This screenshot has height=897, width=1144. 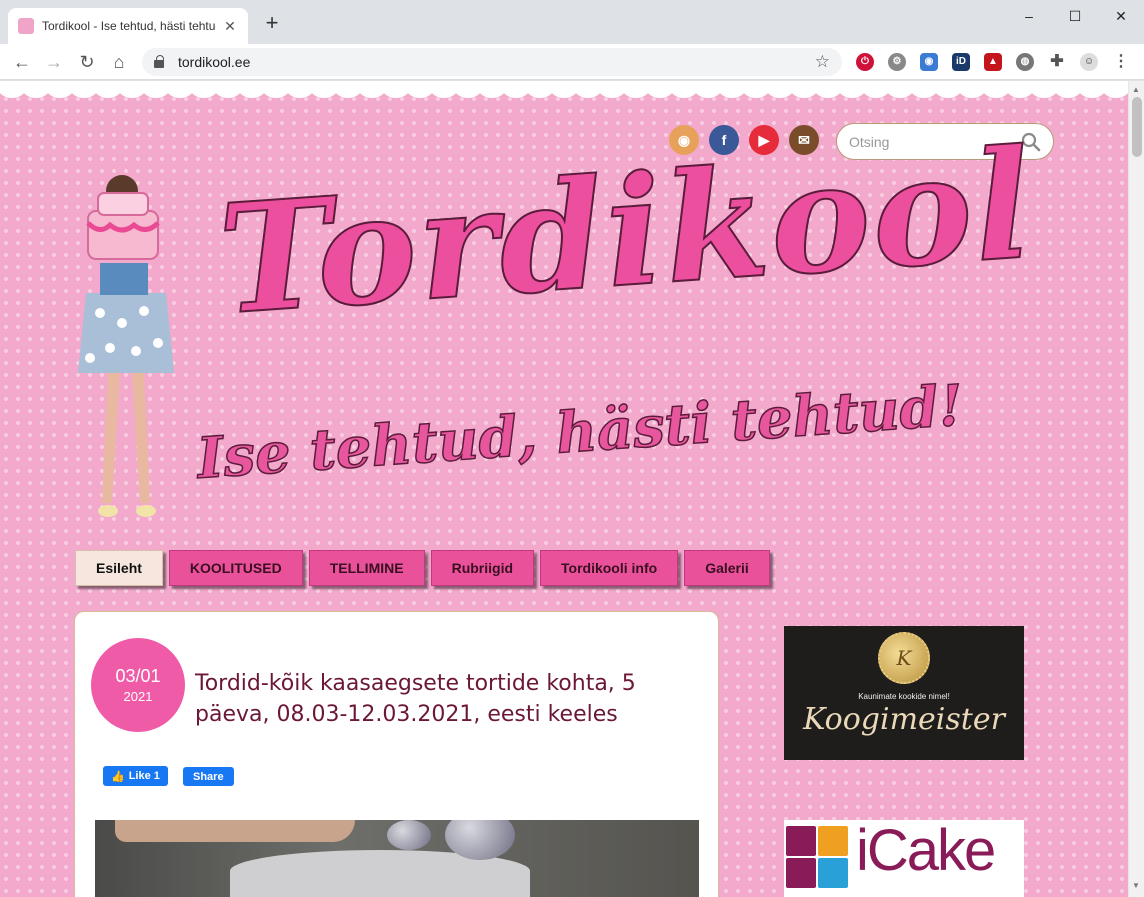 What do you see at coordinates (214, 62) in the screenshot?
I see `url-text: tordikool.ee` at bounding box center [214, 62].